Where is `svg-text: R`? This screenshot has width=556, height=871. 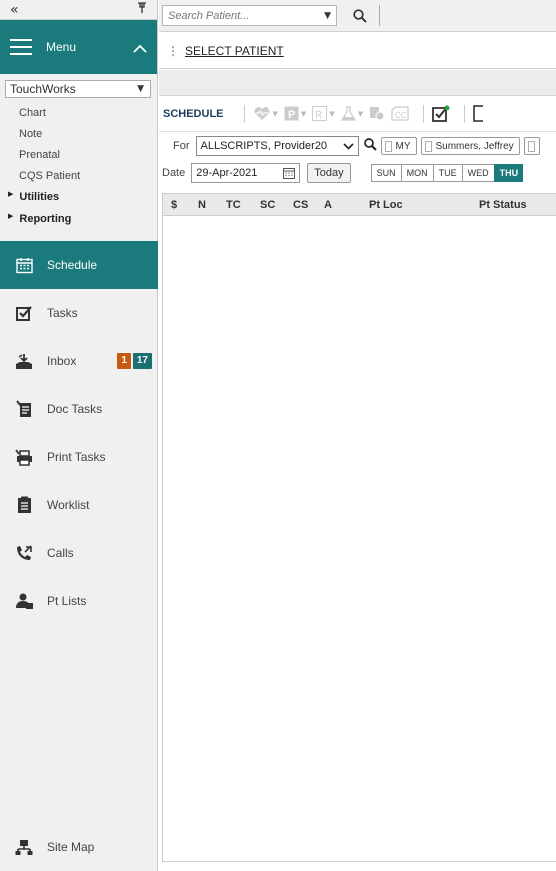 svg-text: R is located at coordinates (318, 115).